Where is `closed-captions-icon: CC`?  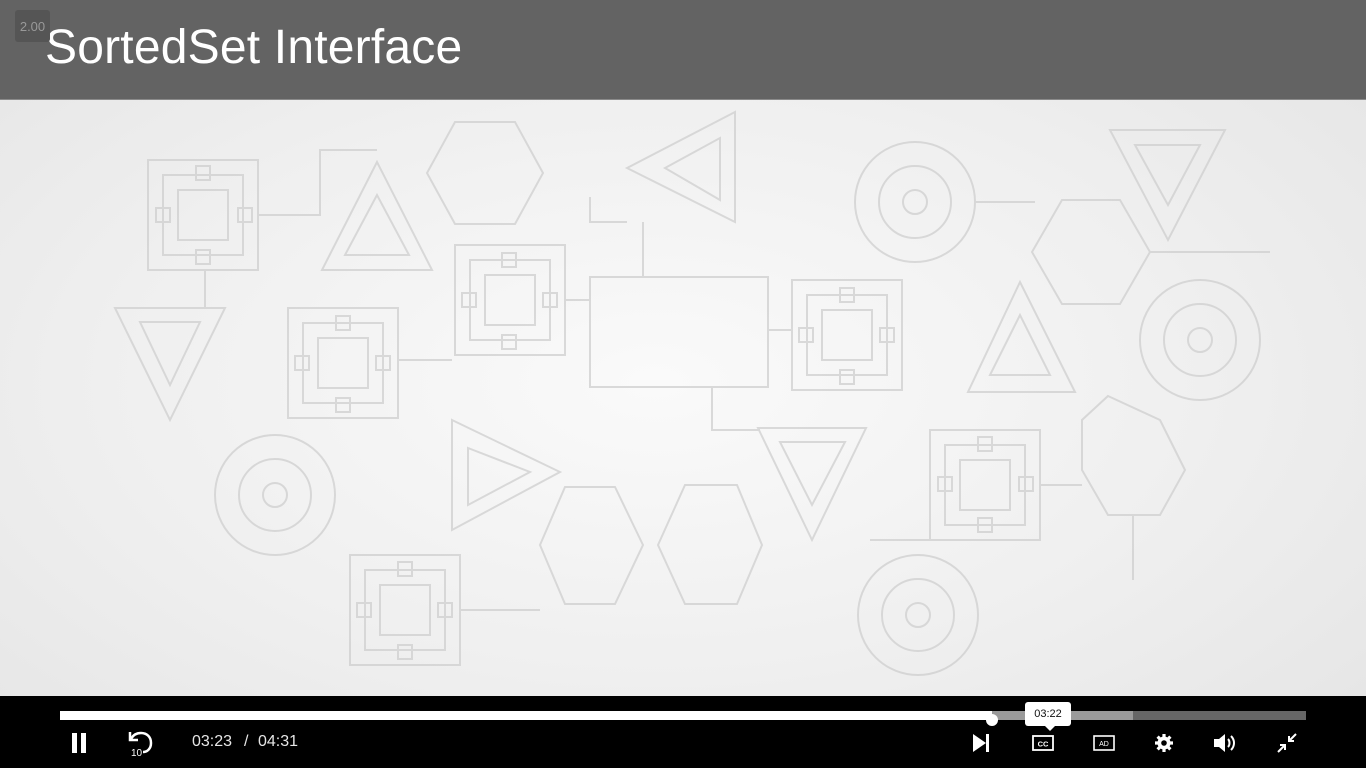 closed-captions-icon: CC is located at coordinates (1043, 743).